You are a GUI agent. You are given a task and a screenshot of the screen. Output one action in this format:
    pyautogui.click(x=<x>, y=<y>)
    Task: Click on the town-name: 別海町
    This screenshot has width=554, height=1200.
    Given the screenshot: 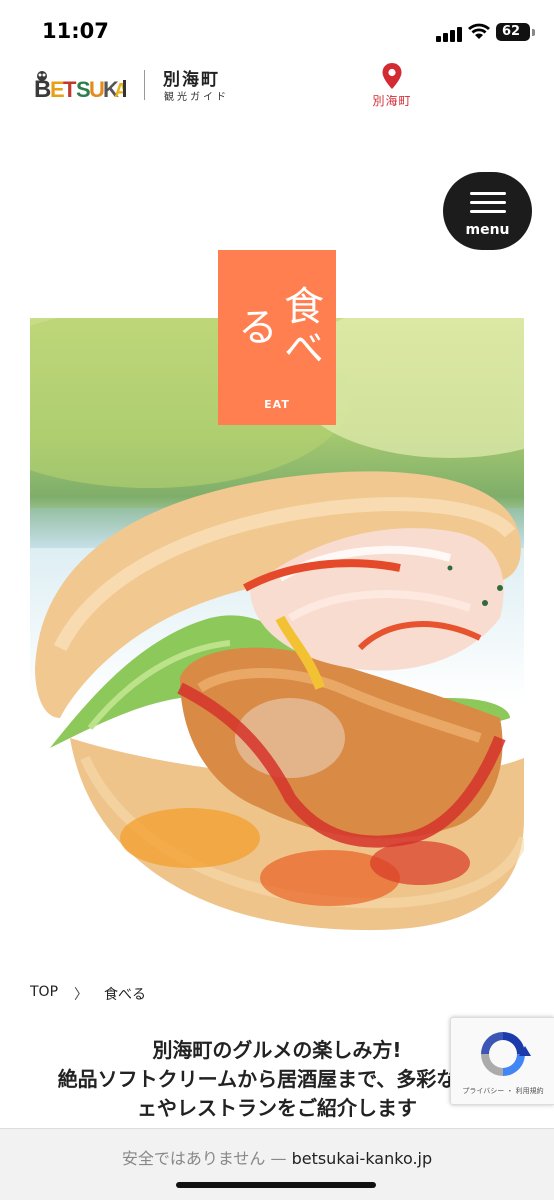 What is the action you would take?
    pyautogui.click(x=191, y=80)
    